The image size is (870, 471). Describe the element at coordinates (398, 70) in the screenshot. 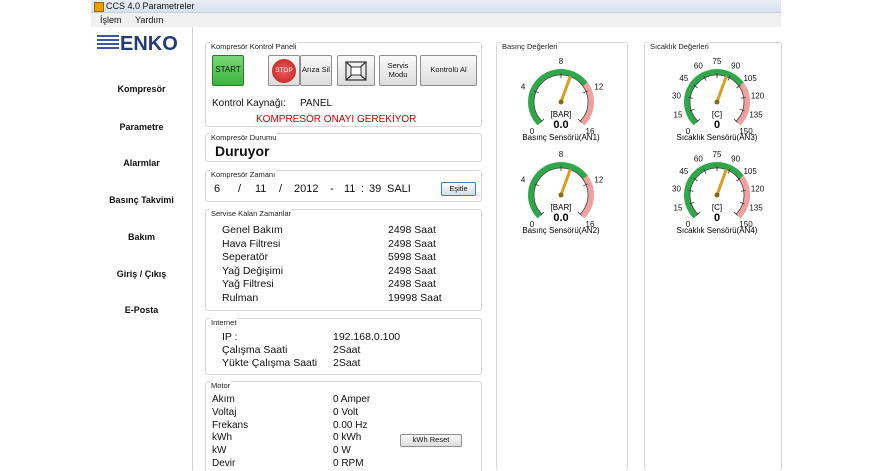

I see `service-mode-button: Servis Modu` at that location.